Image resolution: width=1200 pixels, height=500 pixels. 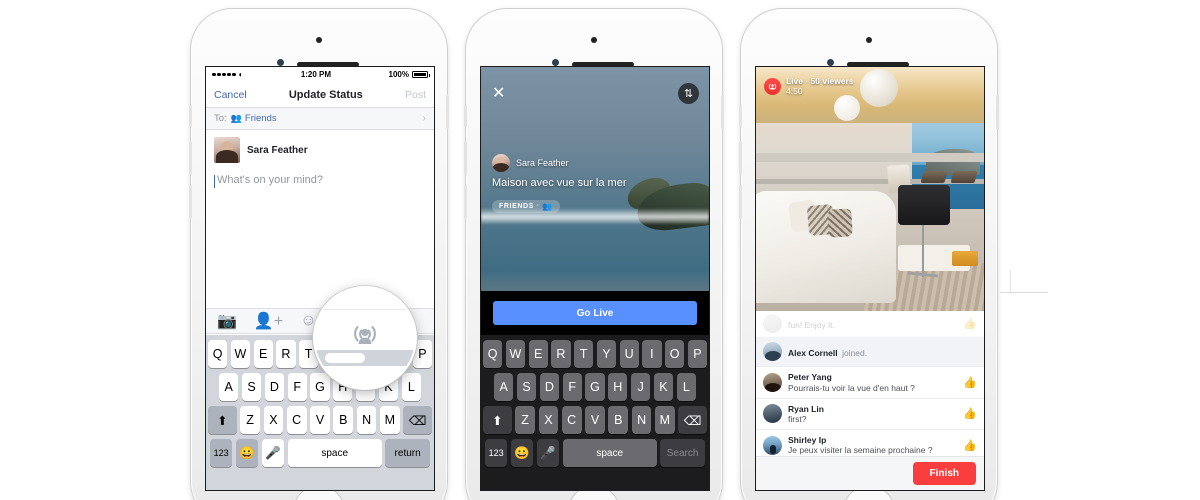 I want to click on join-notice: joined., so click(x=855, y=353).